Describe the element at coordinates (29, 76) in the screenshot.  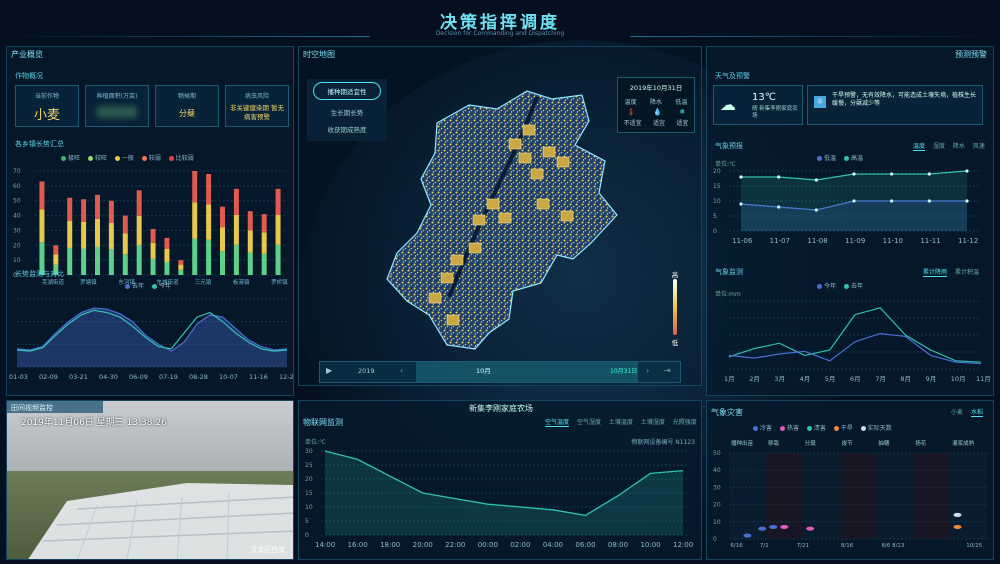
I see `crop-section-title: 作物概况` at that location.